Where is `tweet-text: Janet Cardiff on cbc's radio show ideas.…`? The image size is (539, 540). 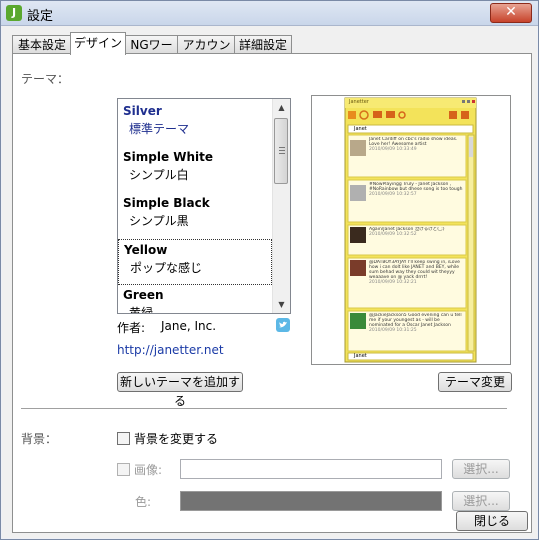 tweet-text: Janet Cardiff on cbc's radio show ideas.… is located at coordinates (413, 142).